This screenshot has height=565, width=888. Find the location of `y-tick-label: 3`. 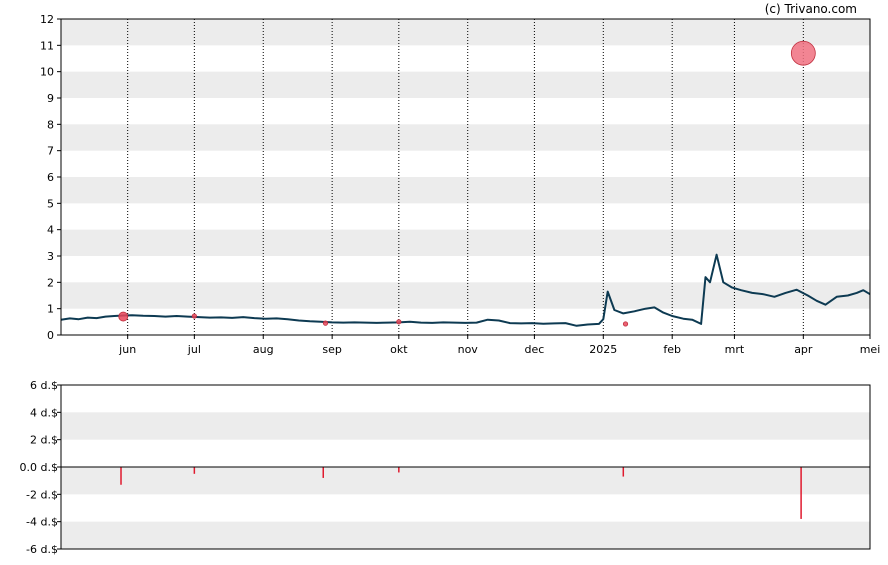

y-tick-label: 3 is located at coordinates (50, 256).